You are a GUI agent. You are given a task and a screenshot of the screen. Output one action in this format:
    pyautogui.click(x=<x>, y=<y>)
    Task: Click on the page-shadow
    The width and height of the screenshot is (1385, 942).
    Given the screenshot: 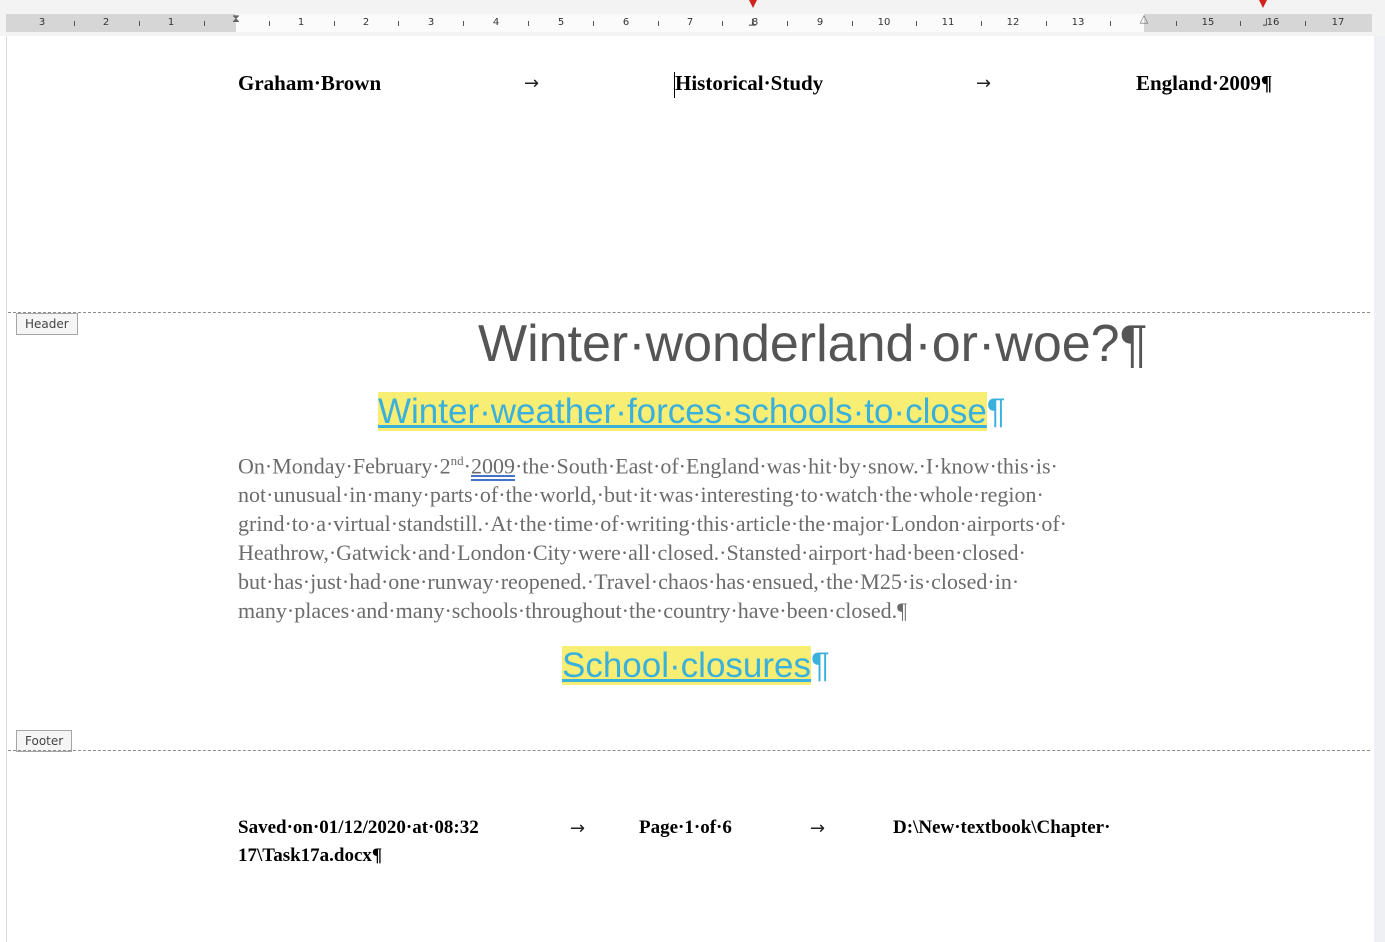 What is the action you would take?
    pyautogui.click(x=1379, y=489)
    